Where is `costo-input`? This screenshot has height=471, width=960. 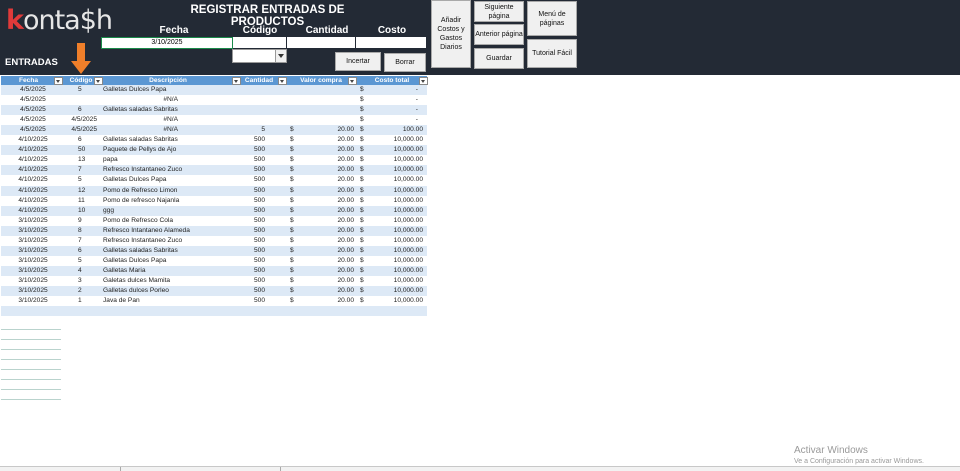
costo-input is located at coordinates (391, 42).